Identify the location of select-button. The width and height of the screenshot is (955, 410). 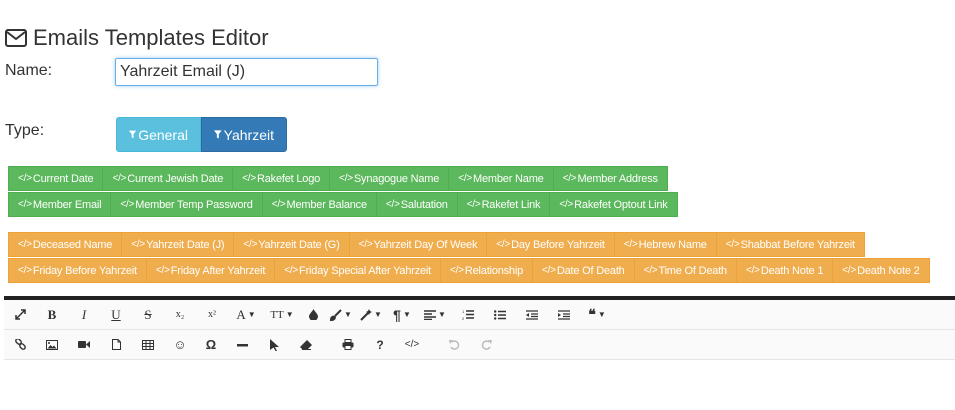
(274, 344).